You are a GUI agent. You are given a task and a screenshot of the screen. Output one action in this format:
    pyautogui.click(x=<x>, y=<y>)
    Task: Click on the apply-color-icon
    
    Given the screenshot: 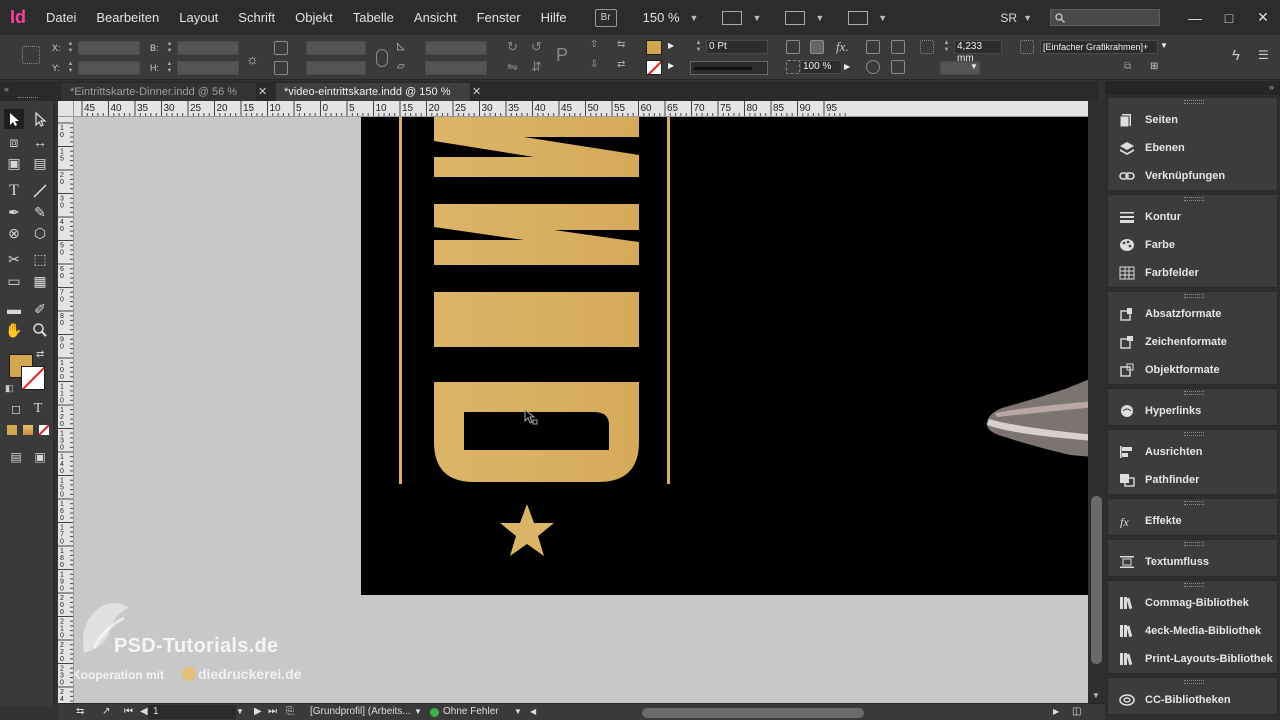 What is the action you would take?
    pyautogui.click(x=12, y=430)
    